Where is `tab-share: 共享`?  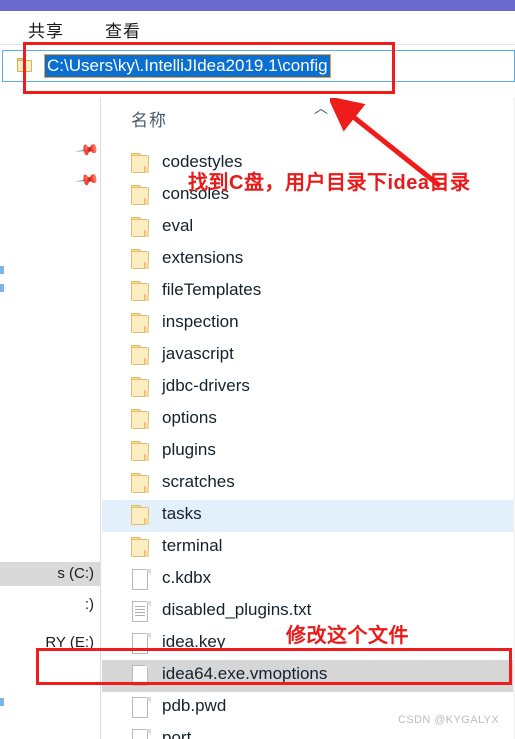 tab-share: 共享 is located at coordinates (46, 29).